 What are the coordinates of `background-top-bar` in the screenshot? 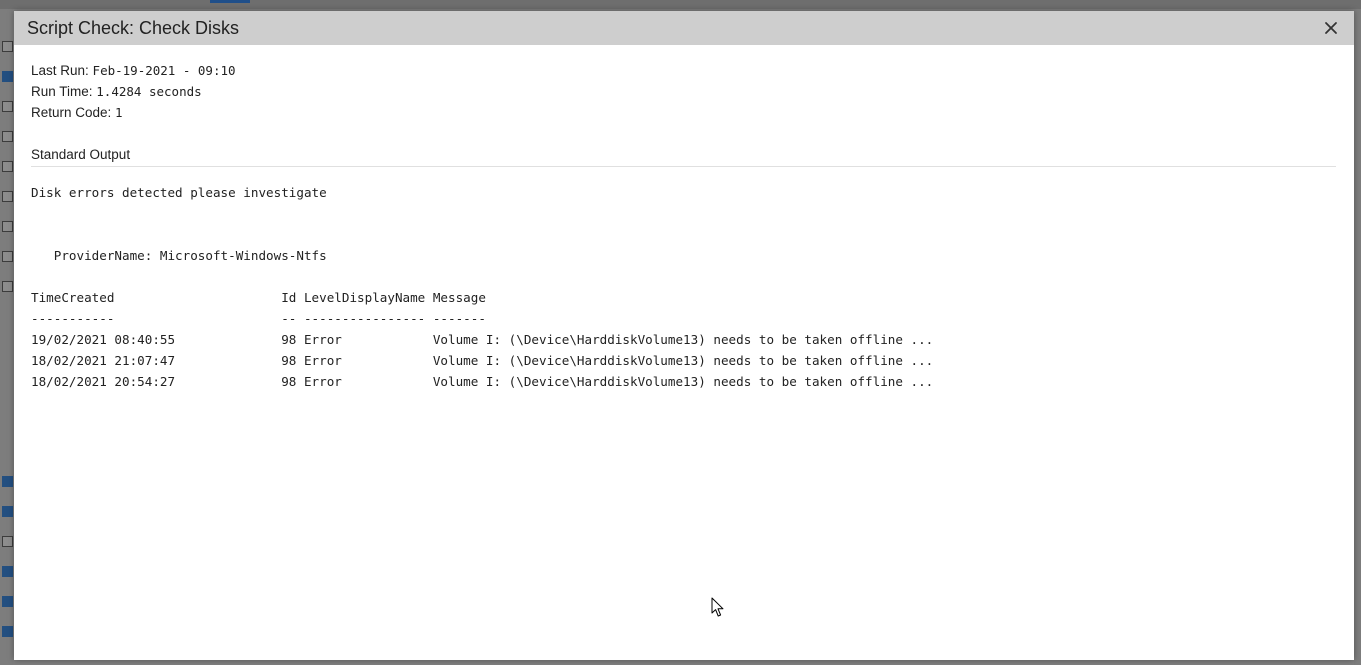 It's located at (680, 4).